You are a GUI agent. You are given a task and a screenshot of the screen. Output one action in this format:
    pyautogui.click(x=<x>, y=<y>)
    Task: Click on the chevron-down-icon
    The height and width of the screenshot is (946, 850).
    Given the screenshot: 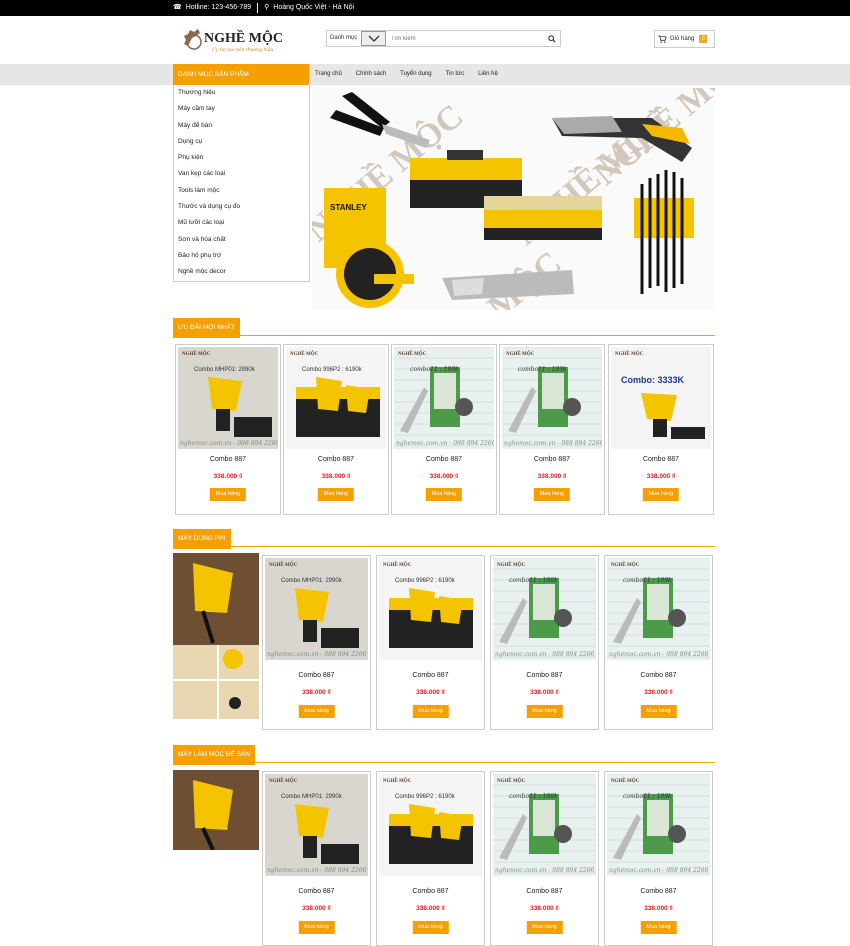 What is the action you would take?
    pyautogui.click(x=373, y=38)
    